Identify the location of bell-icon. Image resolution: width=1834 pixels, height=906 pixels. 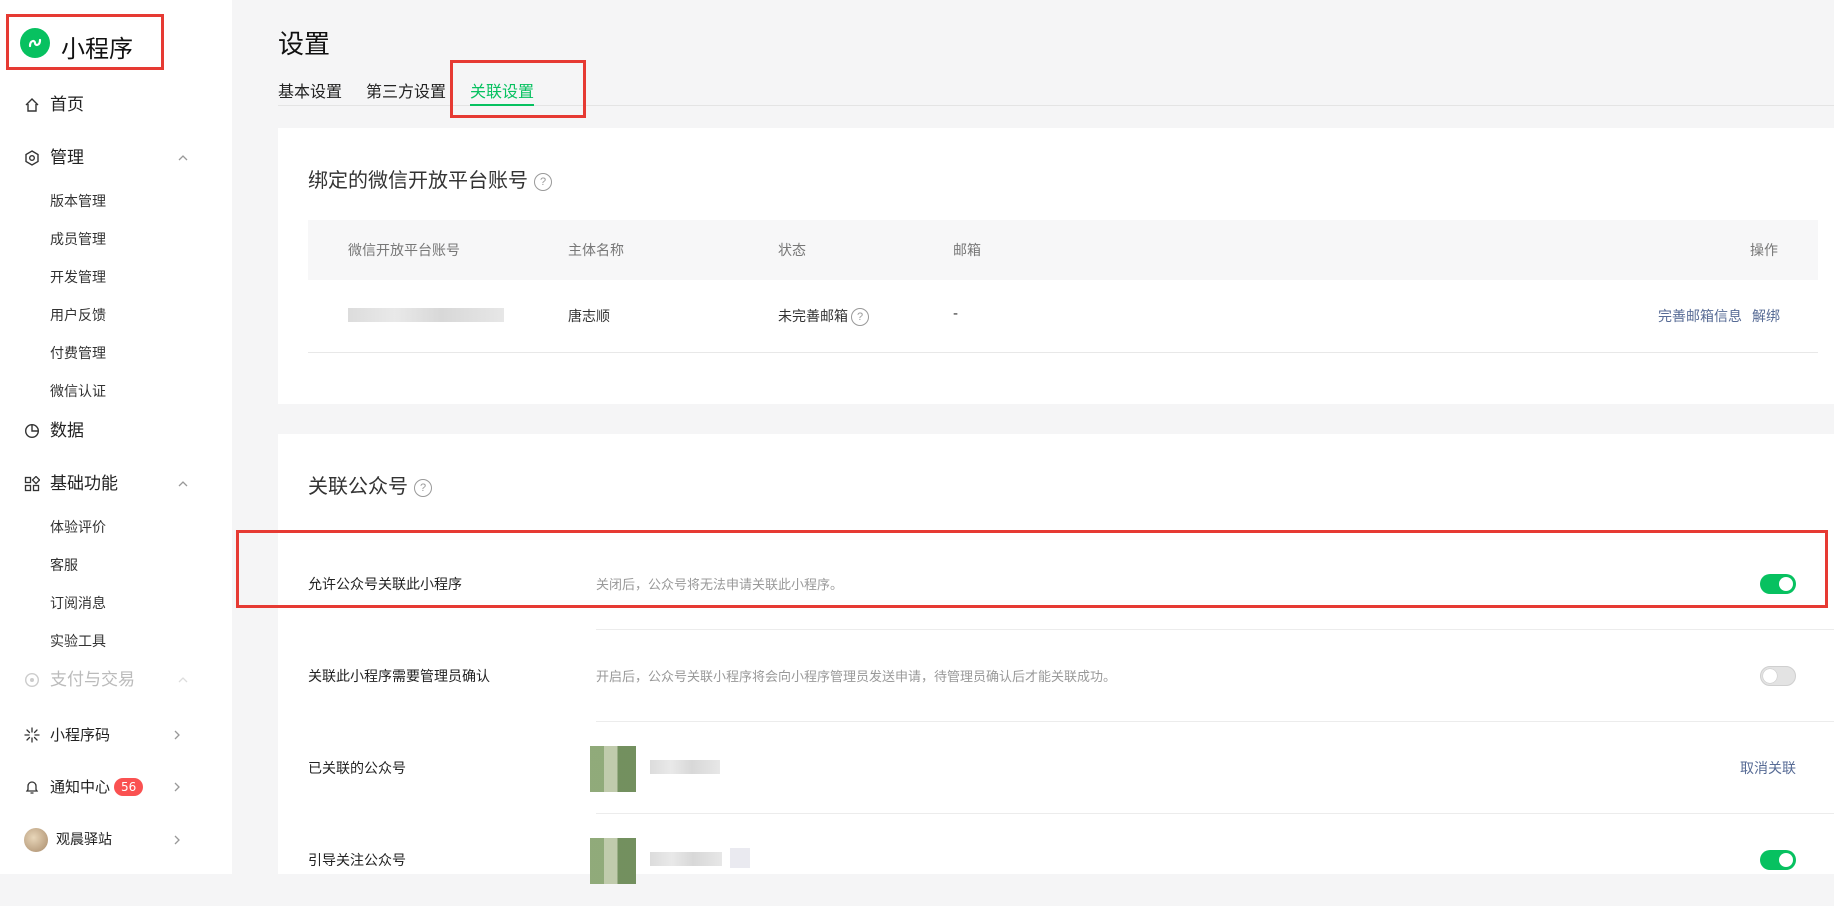
(32, 787).